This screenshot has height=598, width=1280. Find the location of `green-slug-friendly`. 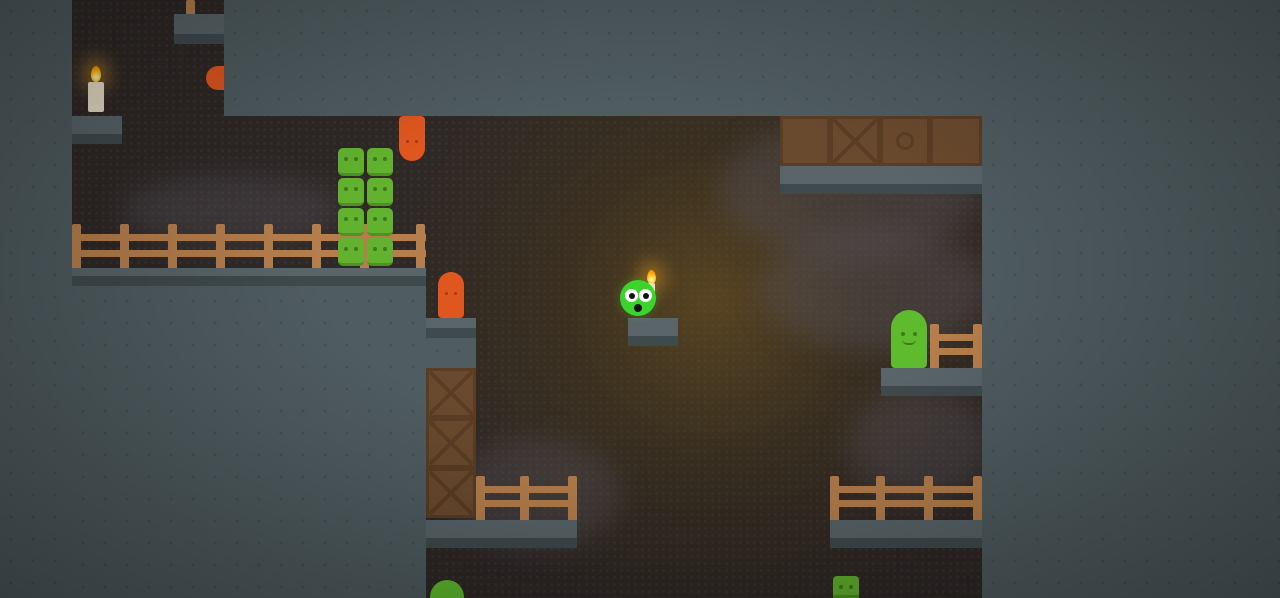

green-slug-friendly is located at coordinates (909, 339).